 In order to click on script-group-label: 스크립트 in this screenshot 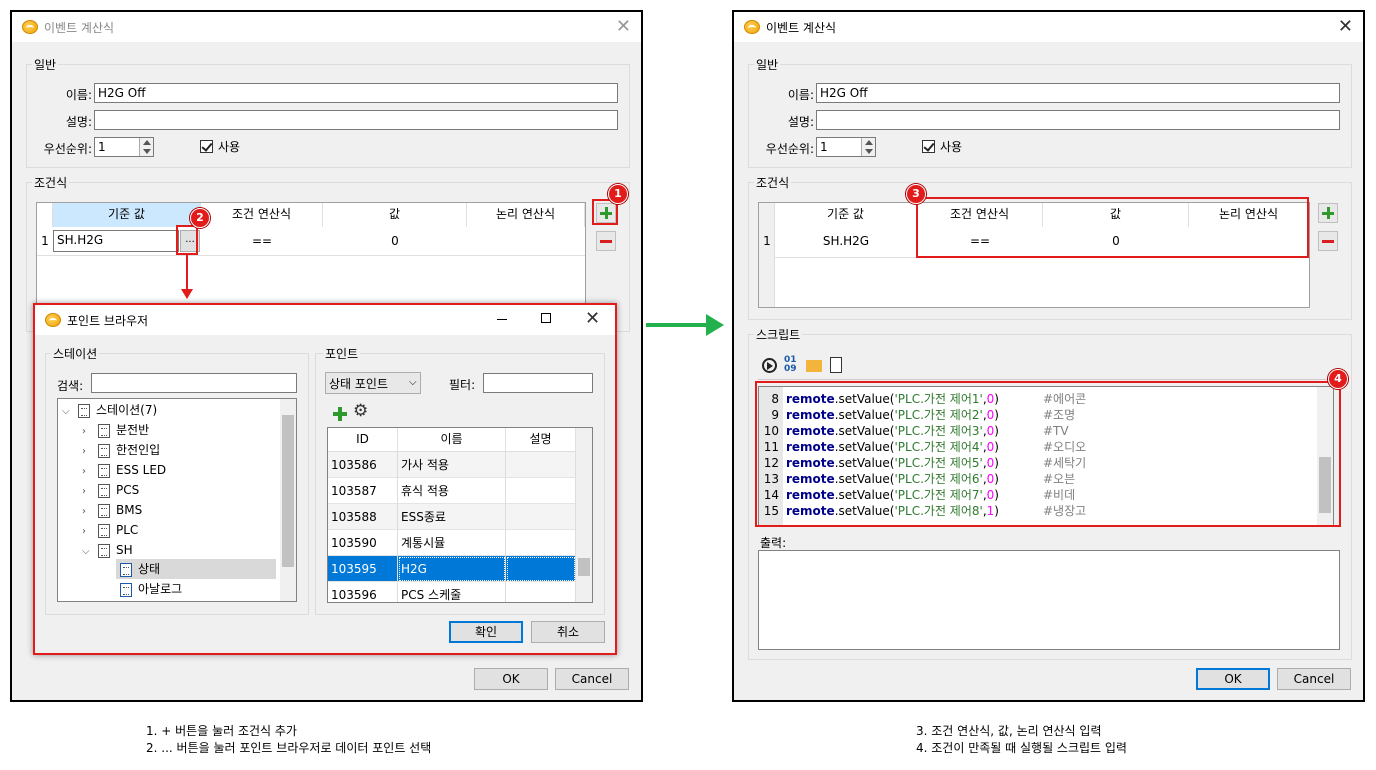, I will do `click(778, 334)`.